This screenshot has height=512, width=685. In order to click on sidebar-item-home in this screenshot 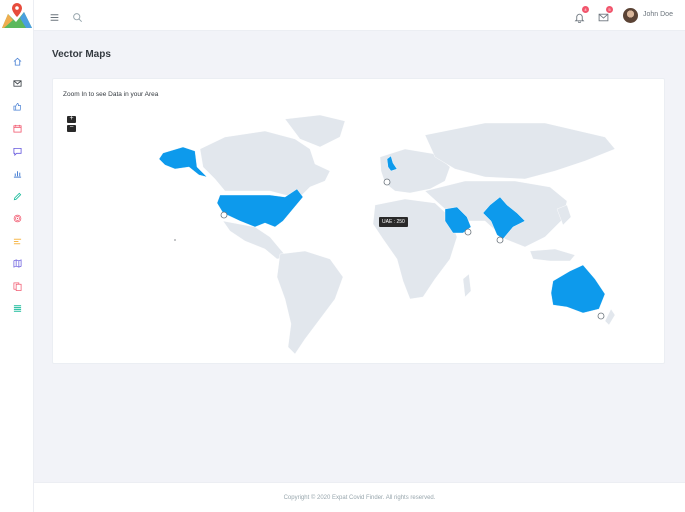, I will do `click(17, 61)`.